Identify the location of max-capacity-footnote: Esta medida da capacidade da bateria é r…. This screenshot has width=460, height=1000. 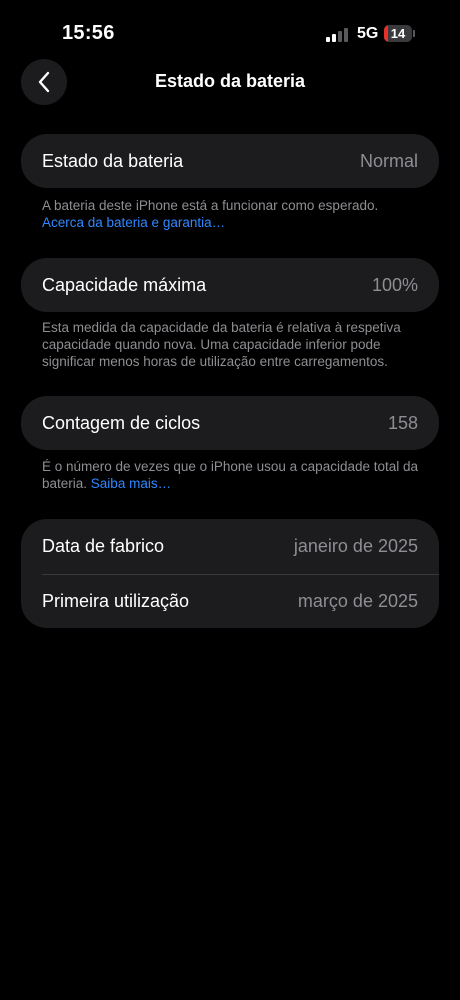
(221, 344).